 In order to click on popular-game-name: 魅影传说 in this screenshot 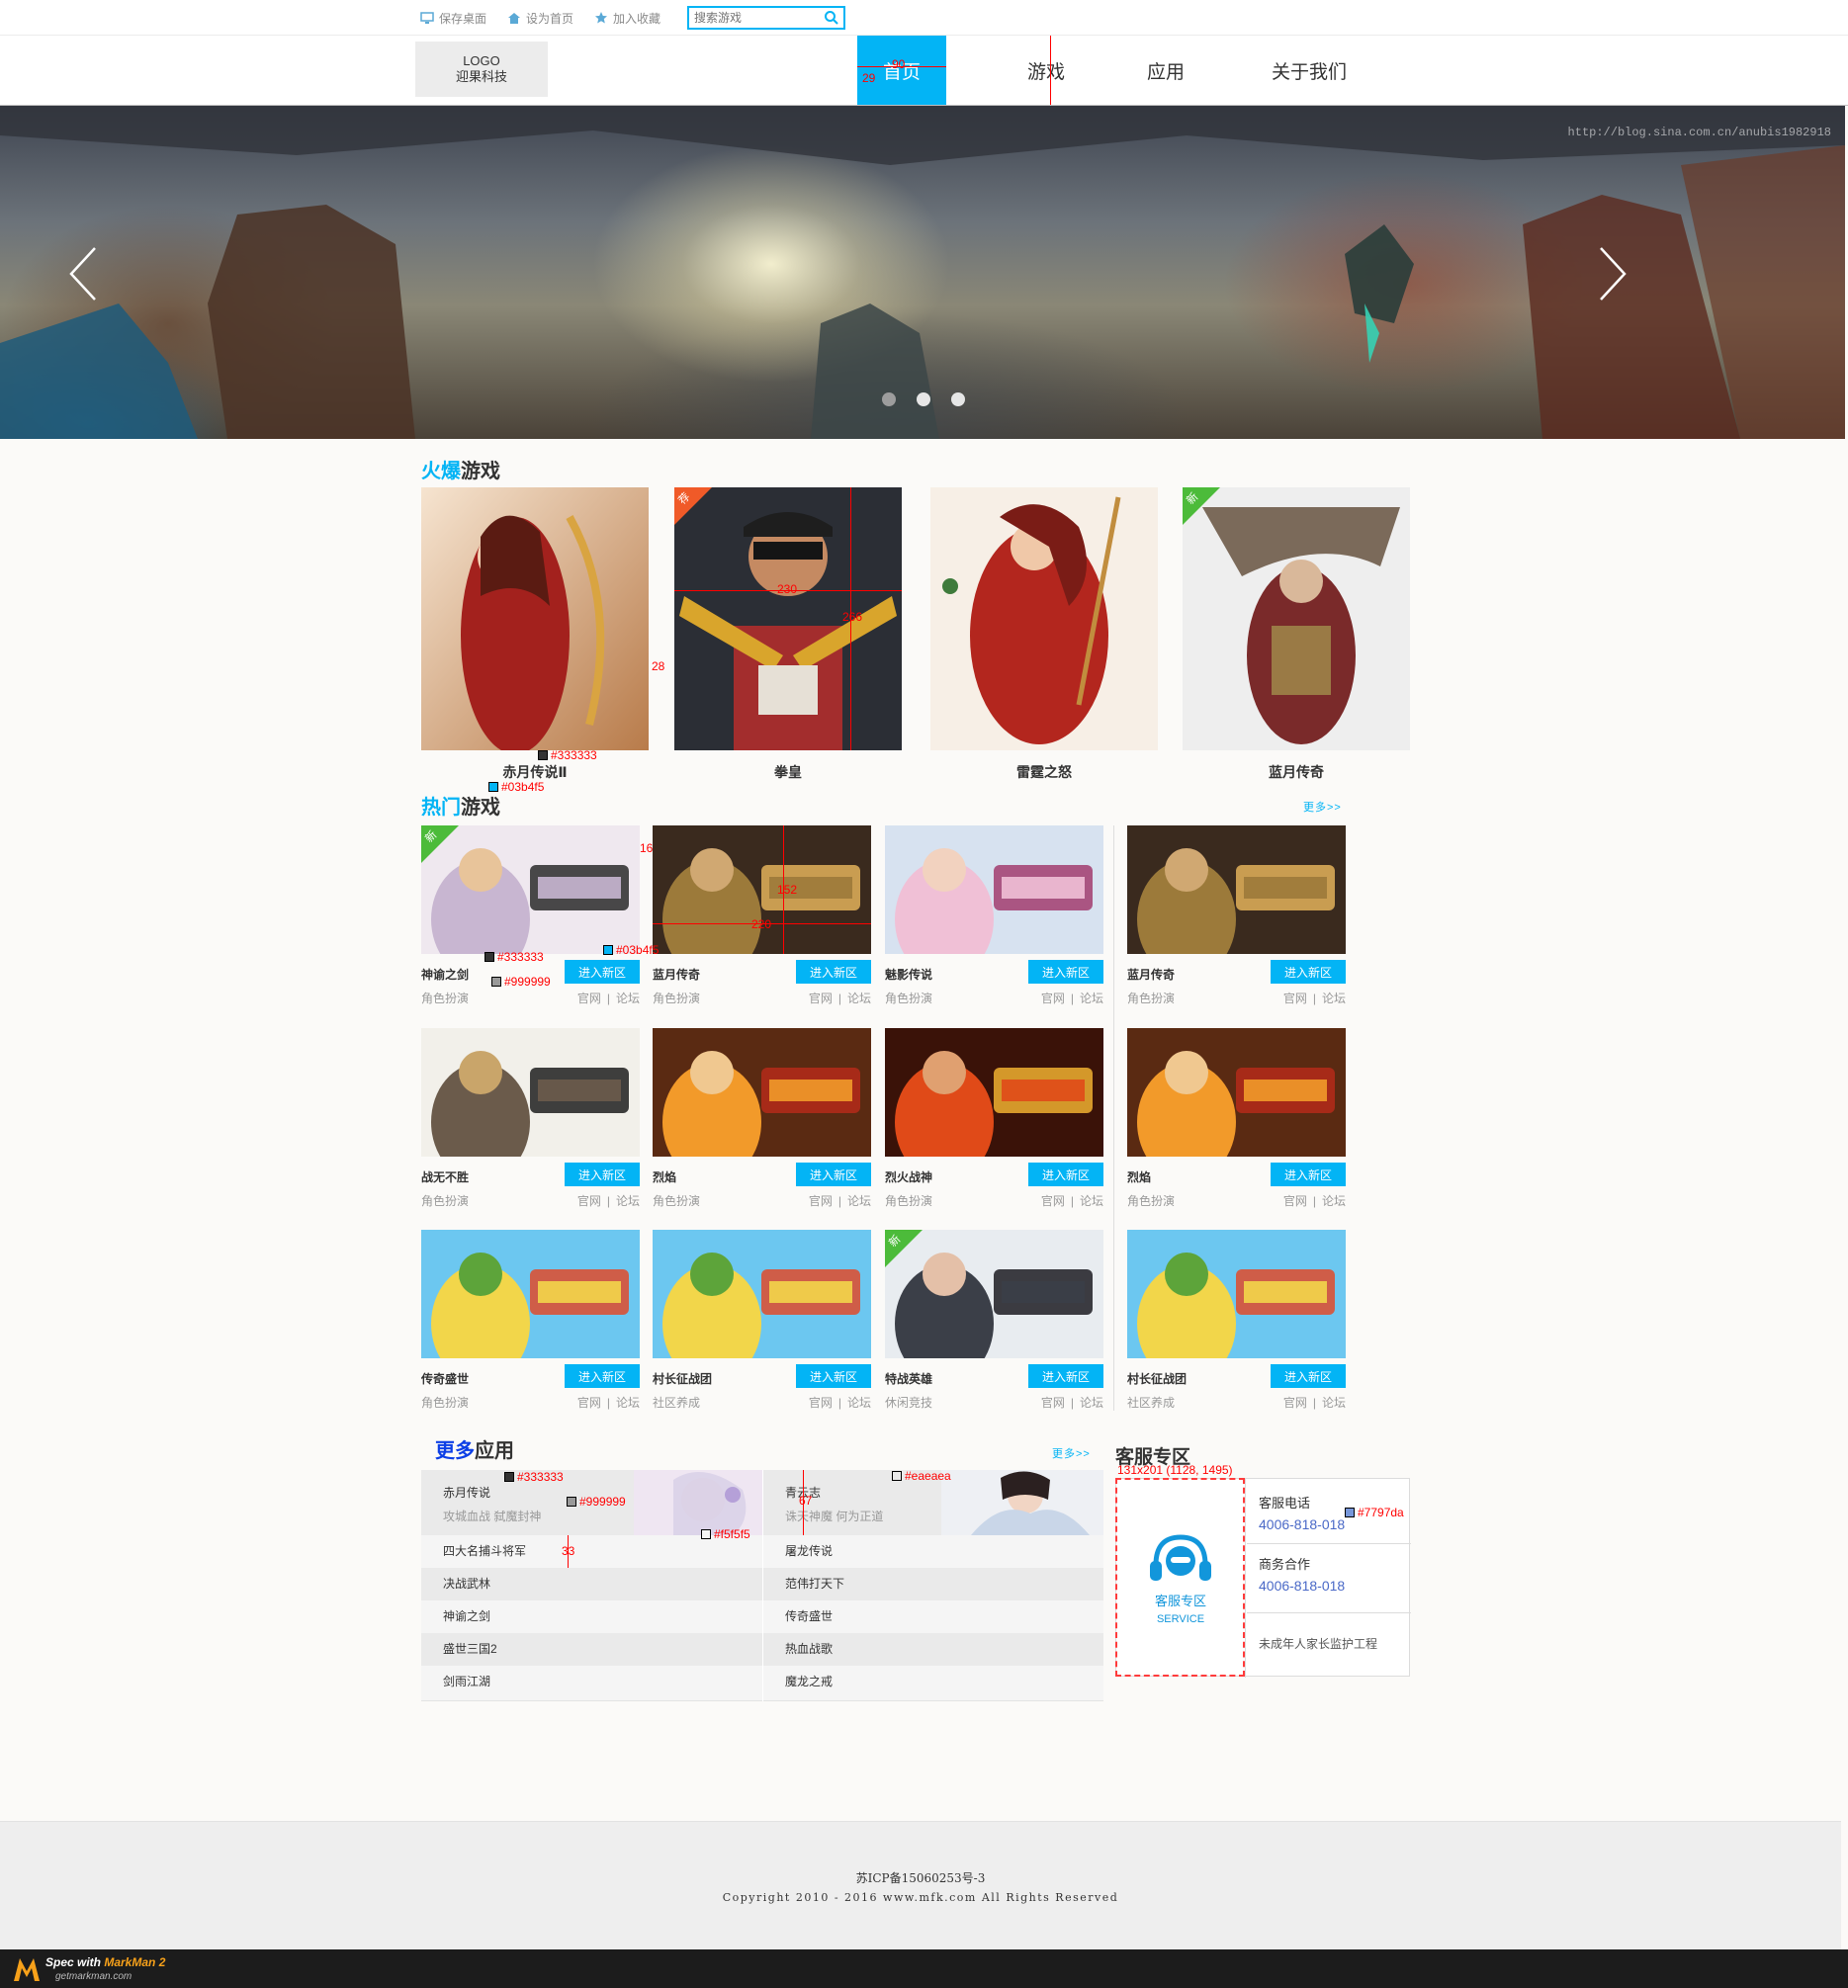, I will do `click(909, 974)`.